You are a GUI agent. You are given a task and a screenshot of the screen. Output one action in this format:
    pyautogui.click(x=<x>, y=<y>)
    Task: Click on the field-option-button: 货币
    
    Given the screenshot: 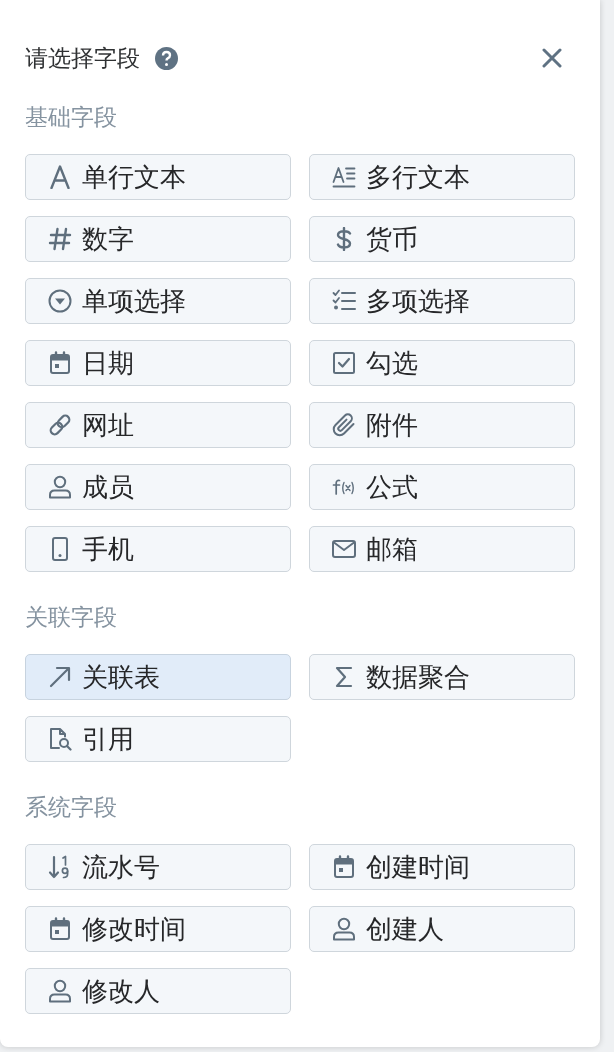 What is the action you would take?
    pyautogui.click(x=442, y=239)
    